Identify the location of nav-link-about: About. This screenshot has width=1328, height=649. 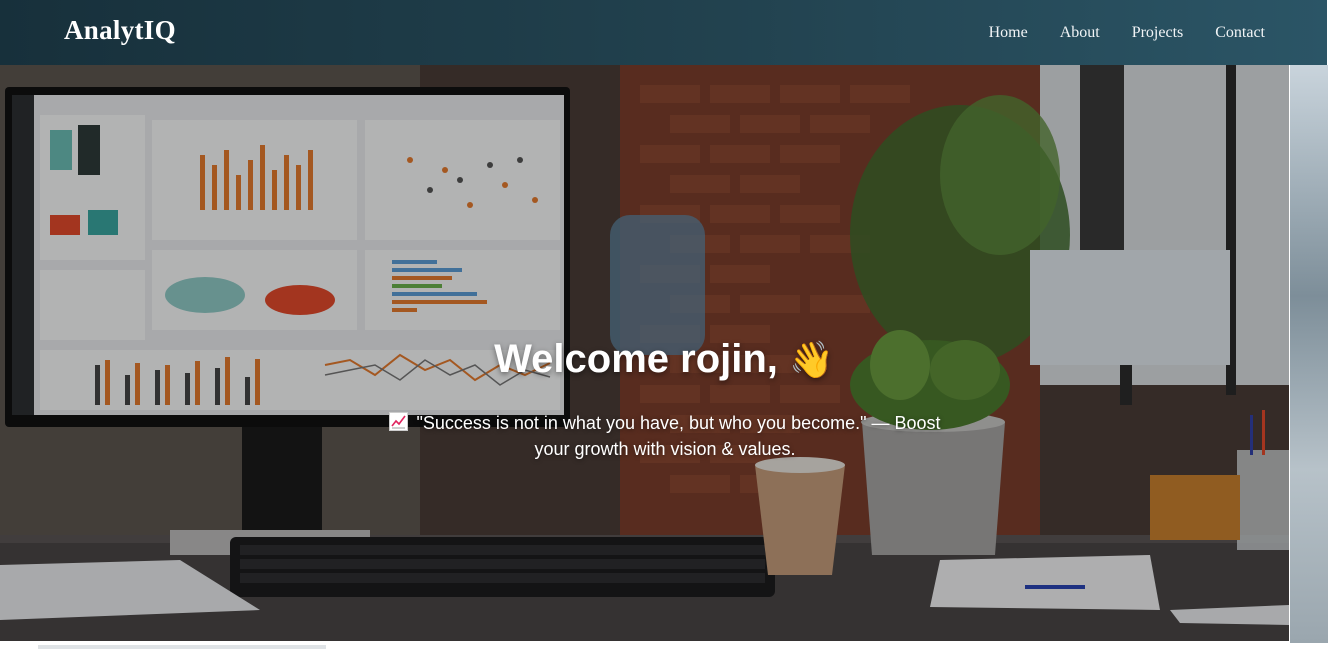
(1080, 33).